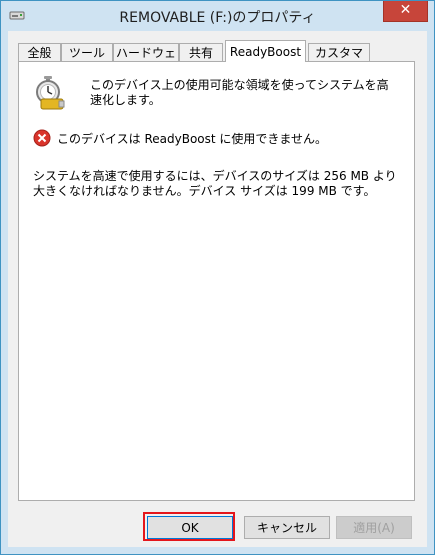  Describe the element at coordinates (50, 93) in the screenshot. I see `readyboost-icon` at that location.